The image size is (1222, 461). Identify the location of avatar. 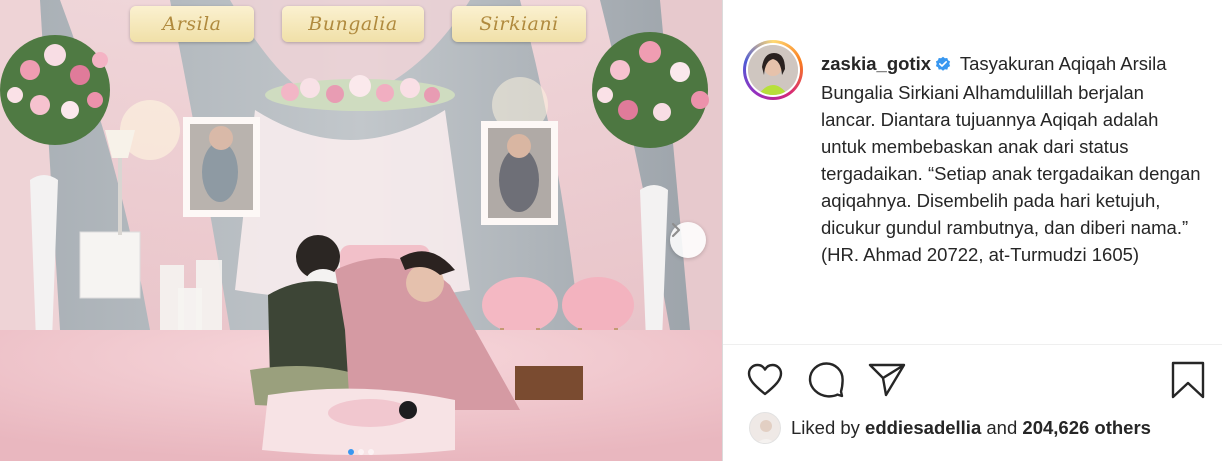
(773, 70).